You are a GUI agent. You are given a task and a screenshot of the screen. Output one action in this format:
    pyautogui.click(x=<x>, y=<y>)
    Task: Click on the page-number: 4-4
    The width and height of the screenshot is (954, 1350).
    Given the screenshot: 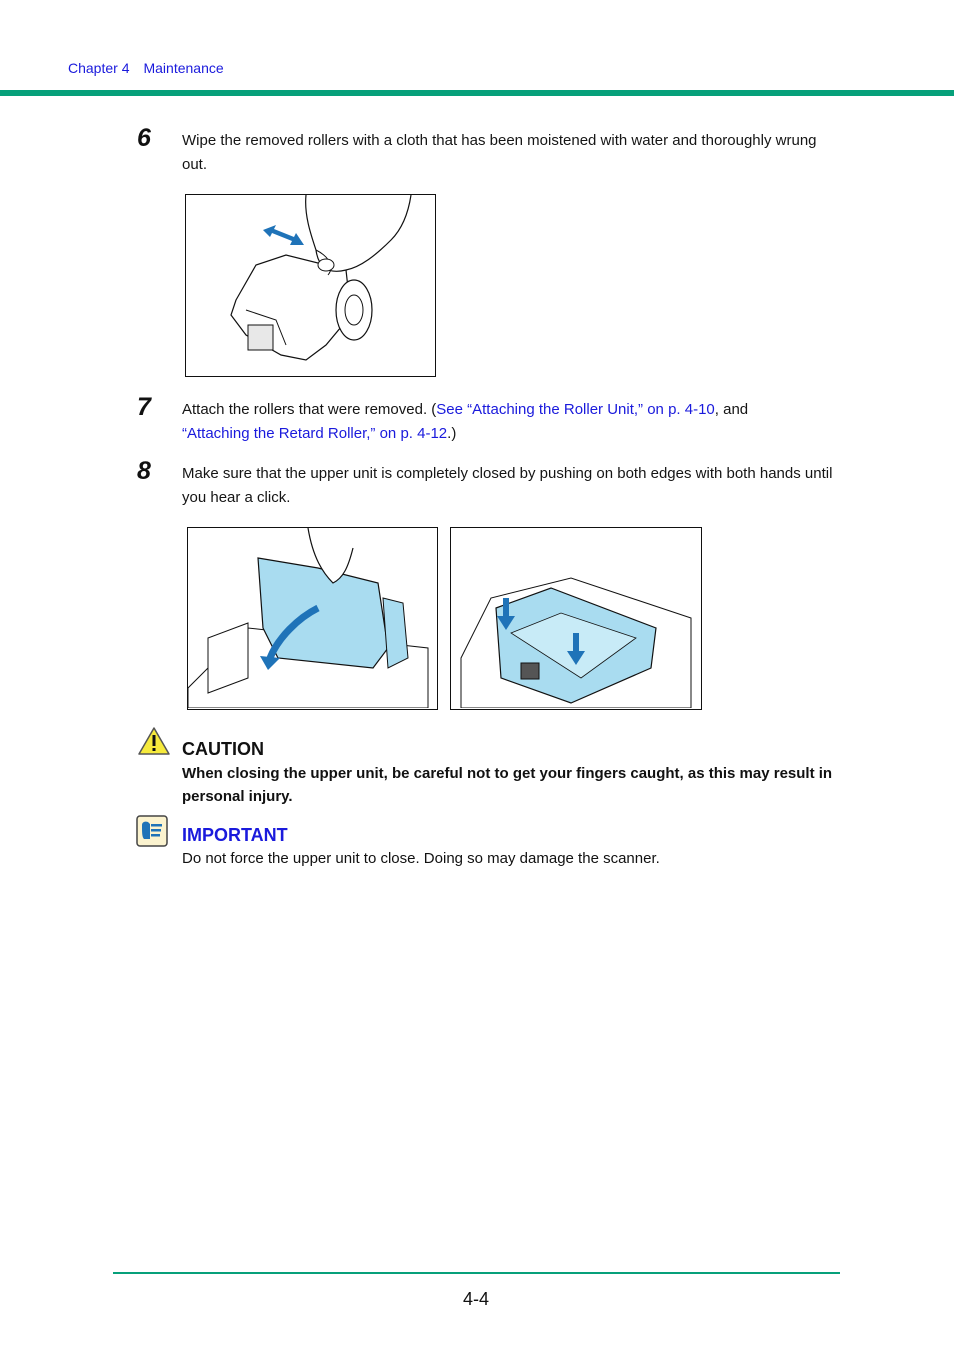 What is the action you would take?
    pyautogui.click(x=476, y=1299)
    